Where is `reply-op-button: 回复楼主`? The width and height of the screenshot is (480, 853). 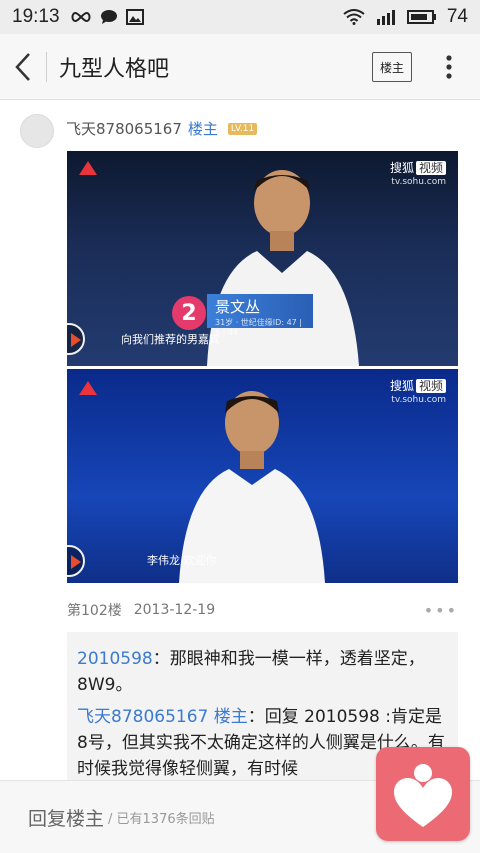 reply-op-button: 回复楼主 is located at coordinates (66, 817).